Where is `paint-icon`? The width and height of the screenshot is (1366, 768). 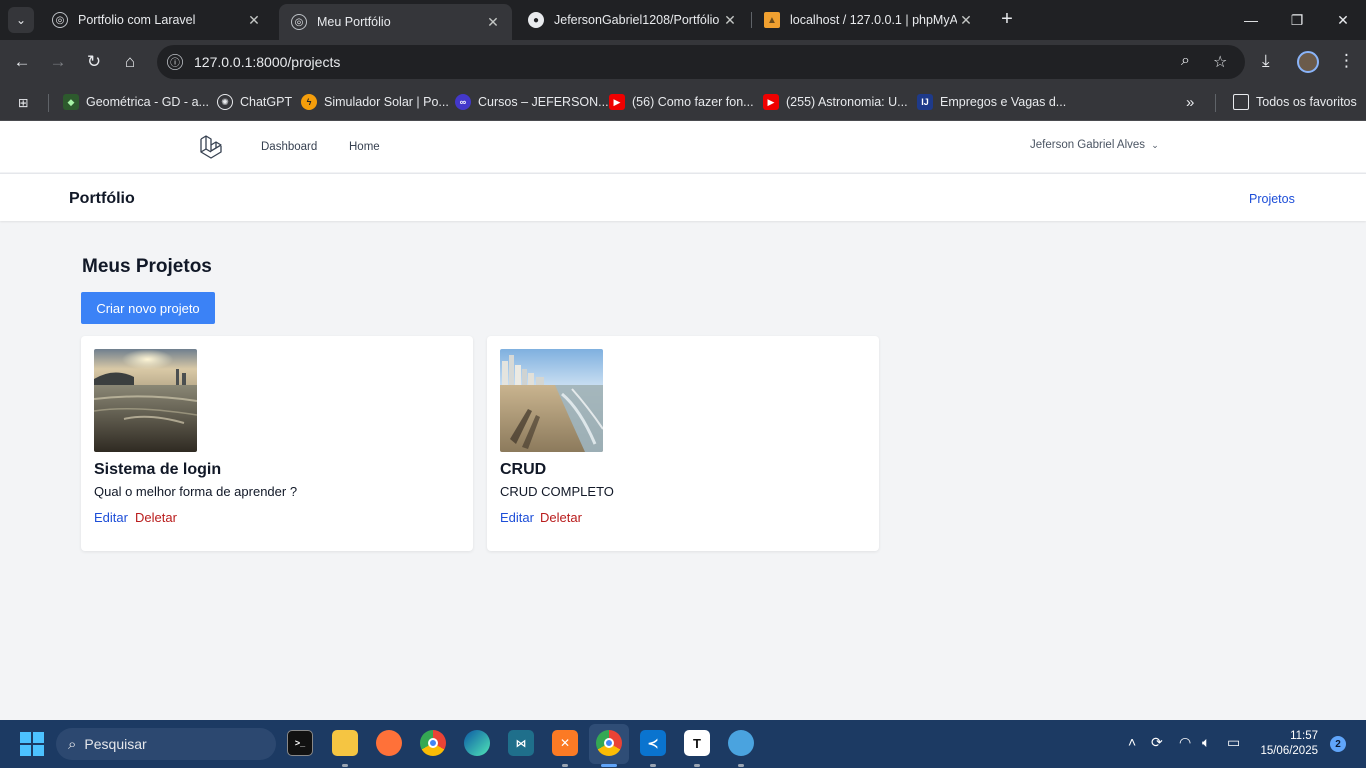
paint-icon is located at coordinates (741, 743).